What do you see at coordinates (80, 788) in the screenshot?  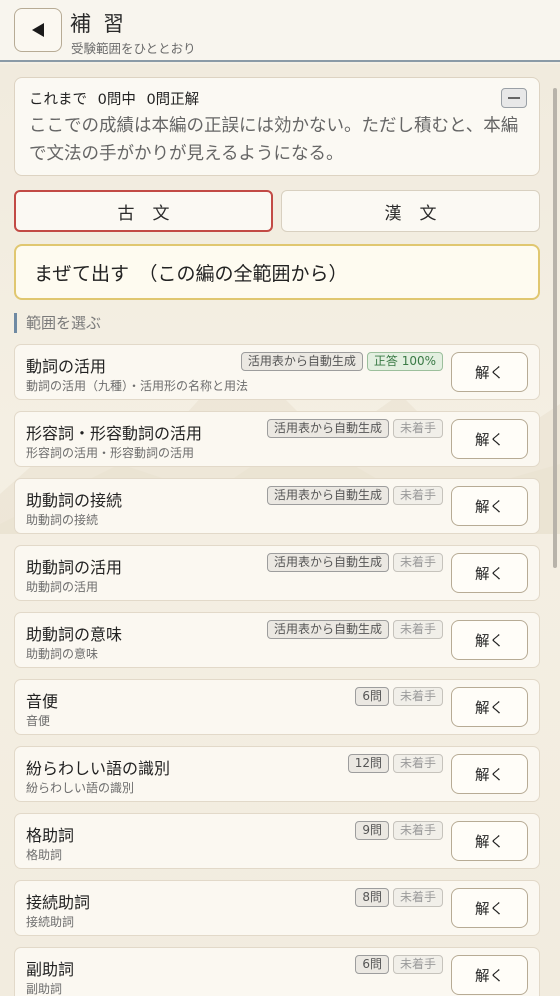 I see `topic-description: 紛らわしい語の識別` at bounding box center [80, 788].